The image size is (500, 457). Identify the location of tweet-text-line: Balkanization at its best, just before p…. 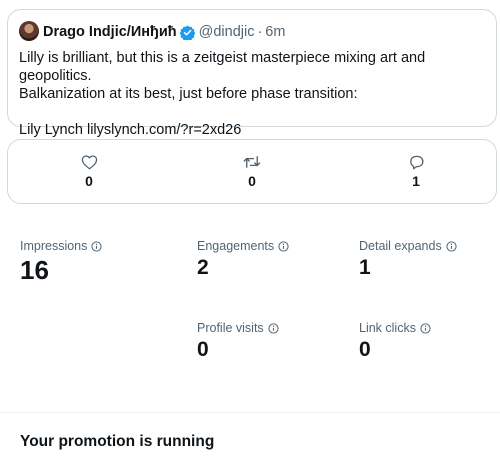
(188, 94).